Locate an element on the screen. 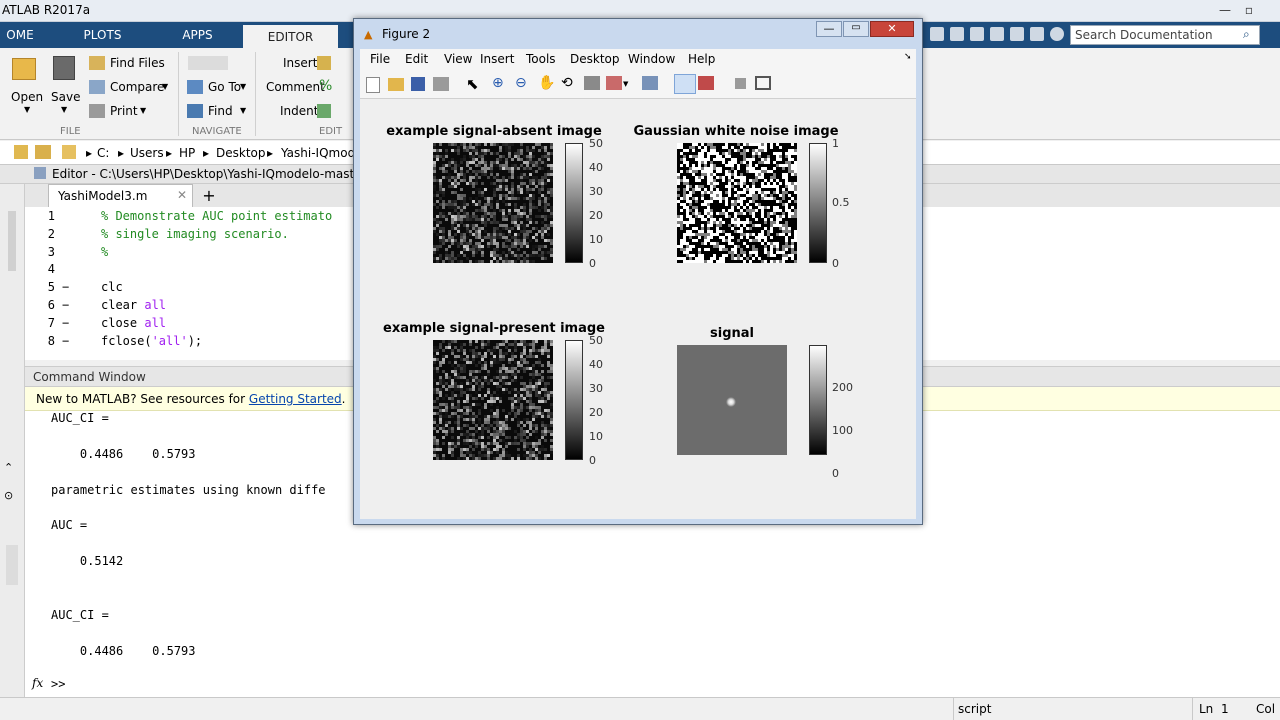 The height and width of the screenshot is (720, 1280). paste-icon is located at coordinates (977, 34).